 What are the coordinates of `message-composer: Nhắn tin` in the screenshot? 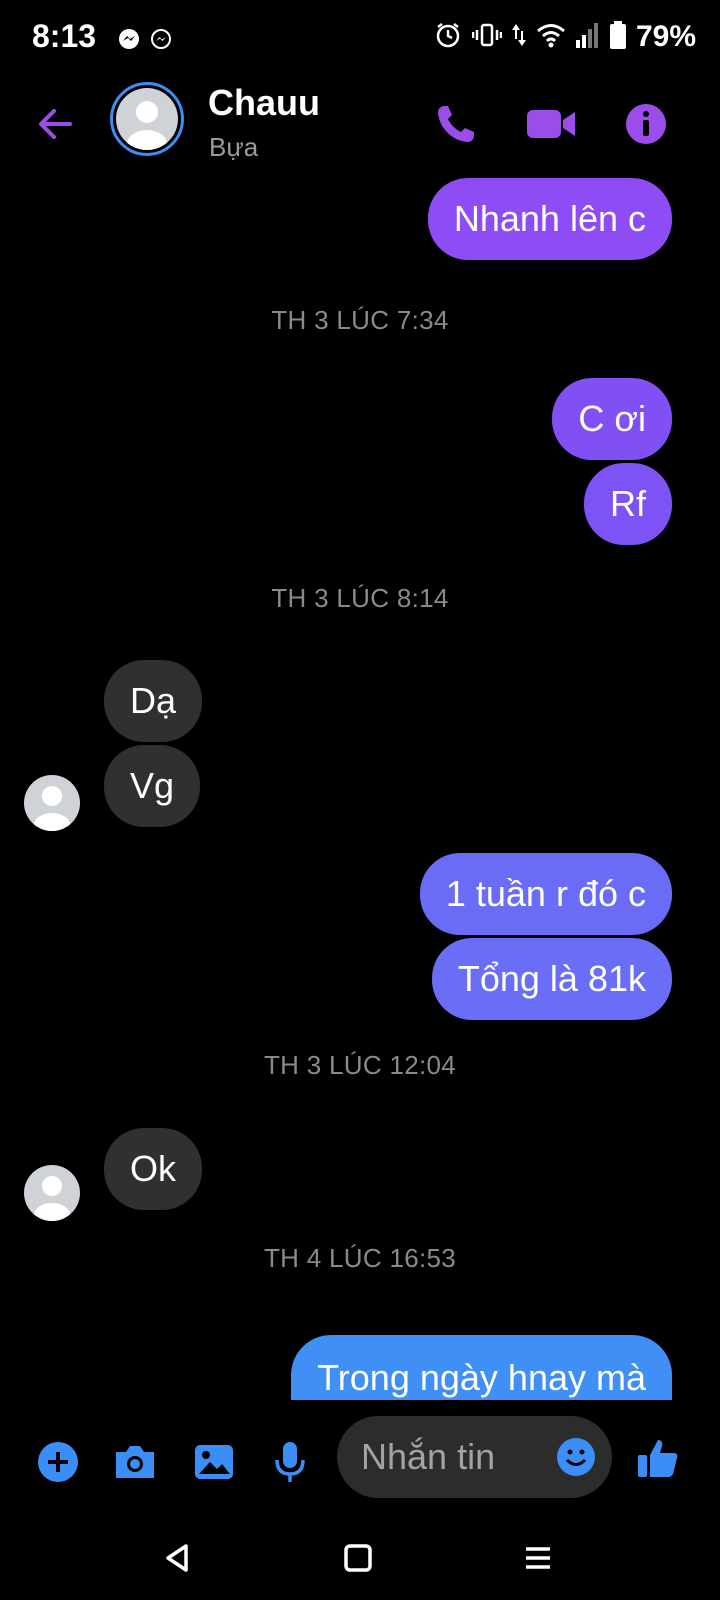 It's located at (360, 1460).